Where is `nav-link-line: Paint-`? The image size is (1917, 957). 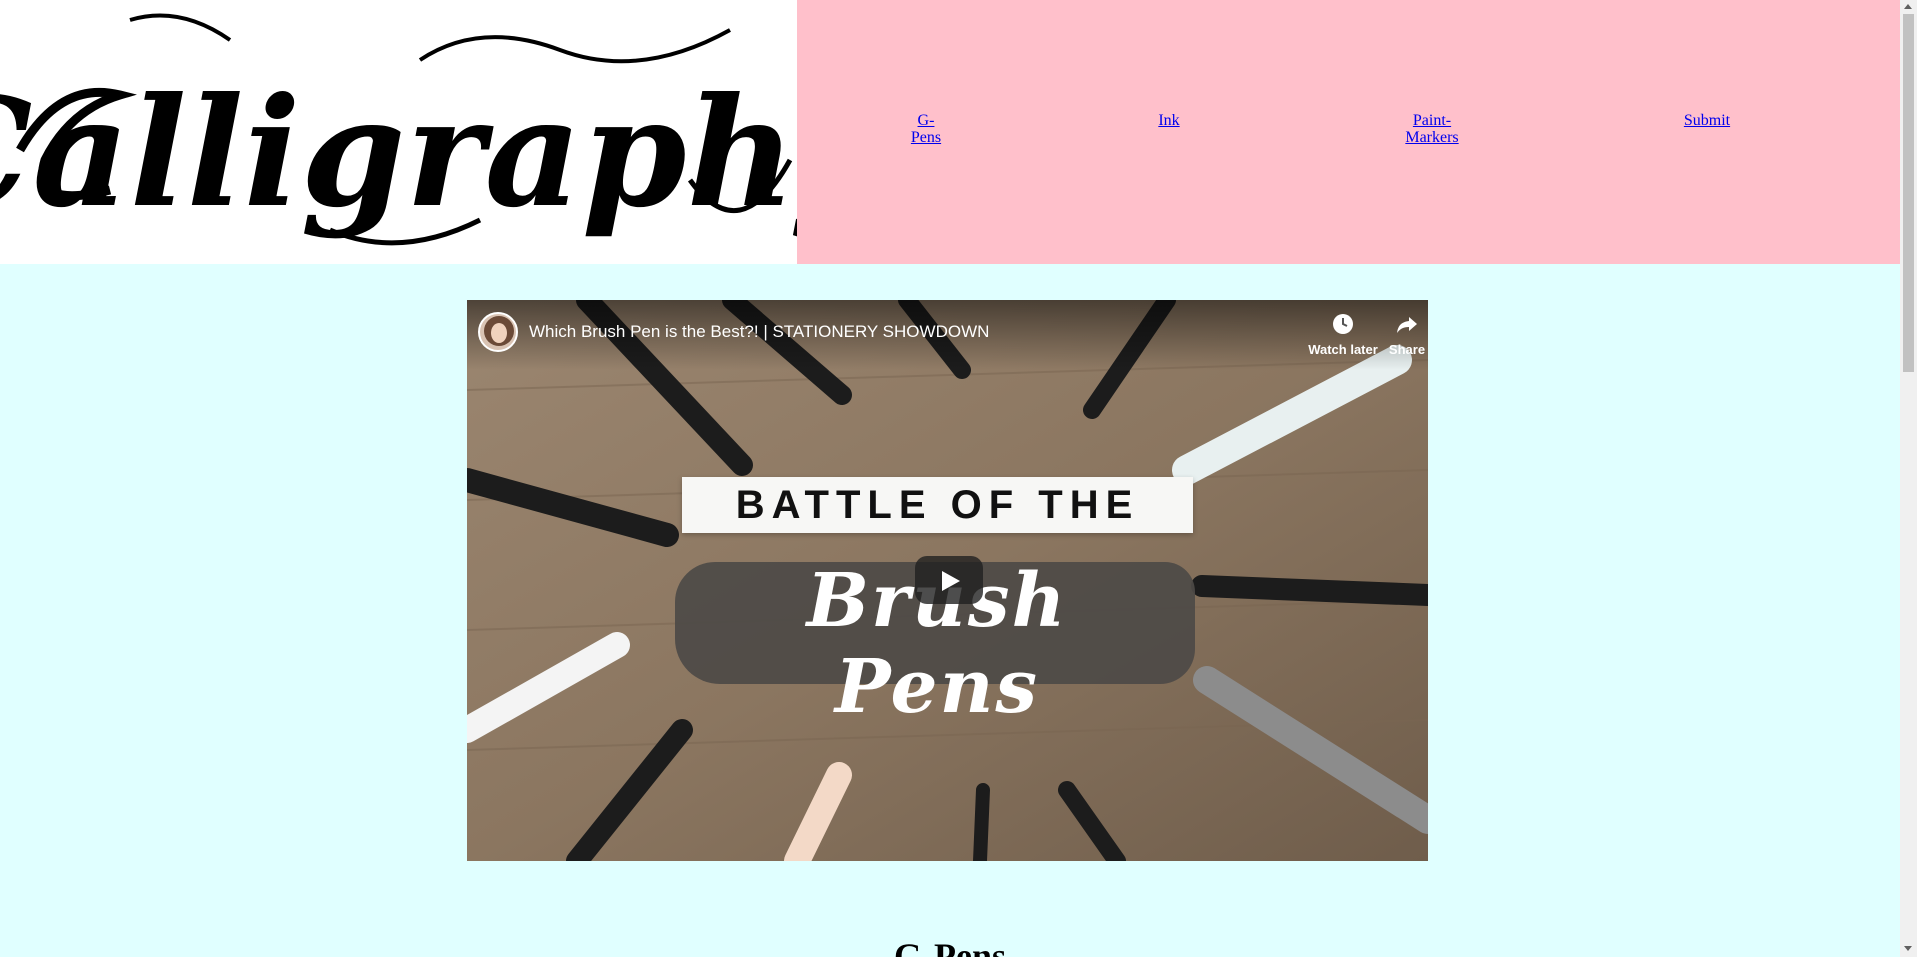 nav-link-line: Paint- is located at coordinates (1432, 120).